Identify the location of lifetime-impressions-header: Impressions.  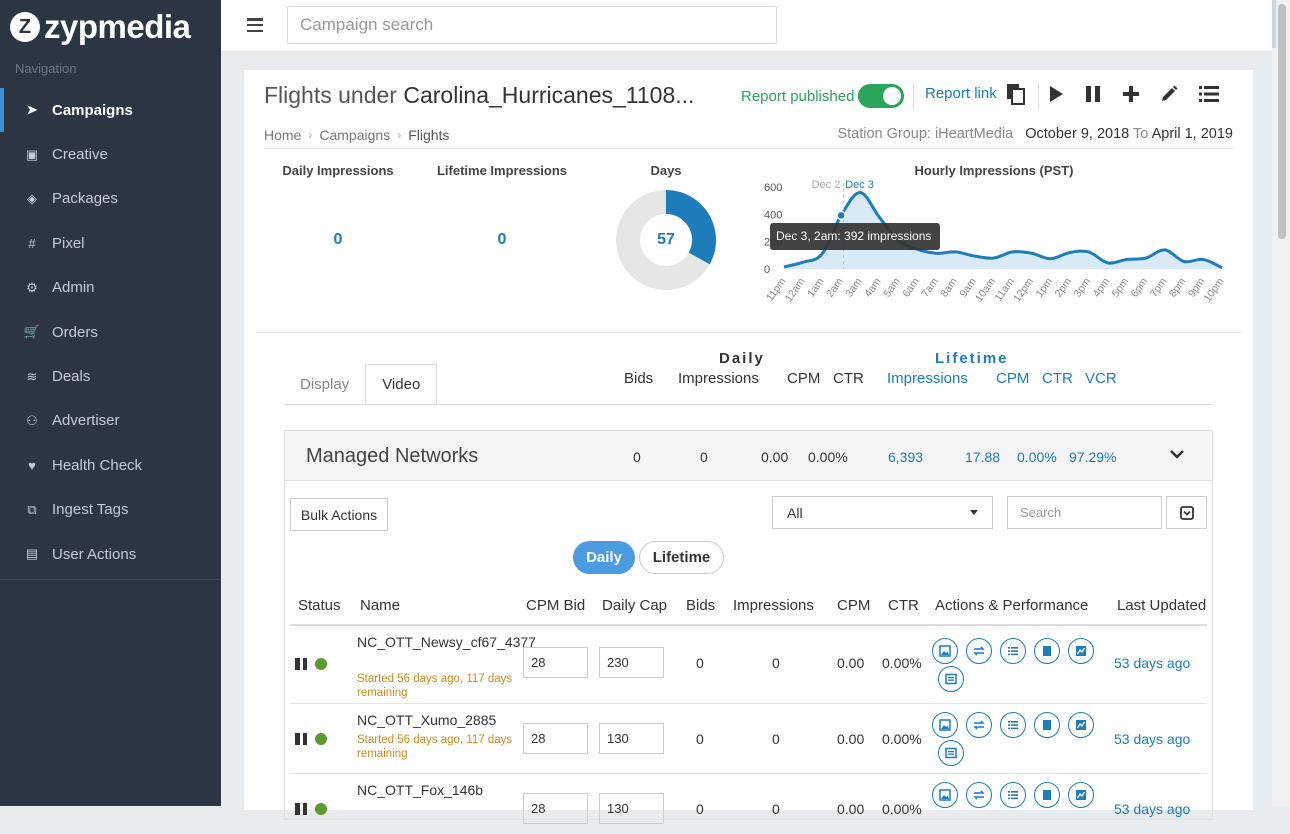
(927, 378).